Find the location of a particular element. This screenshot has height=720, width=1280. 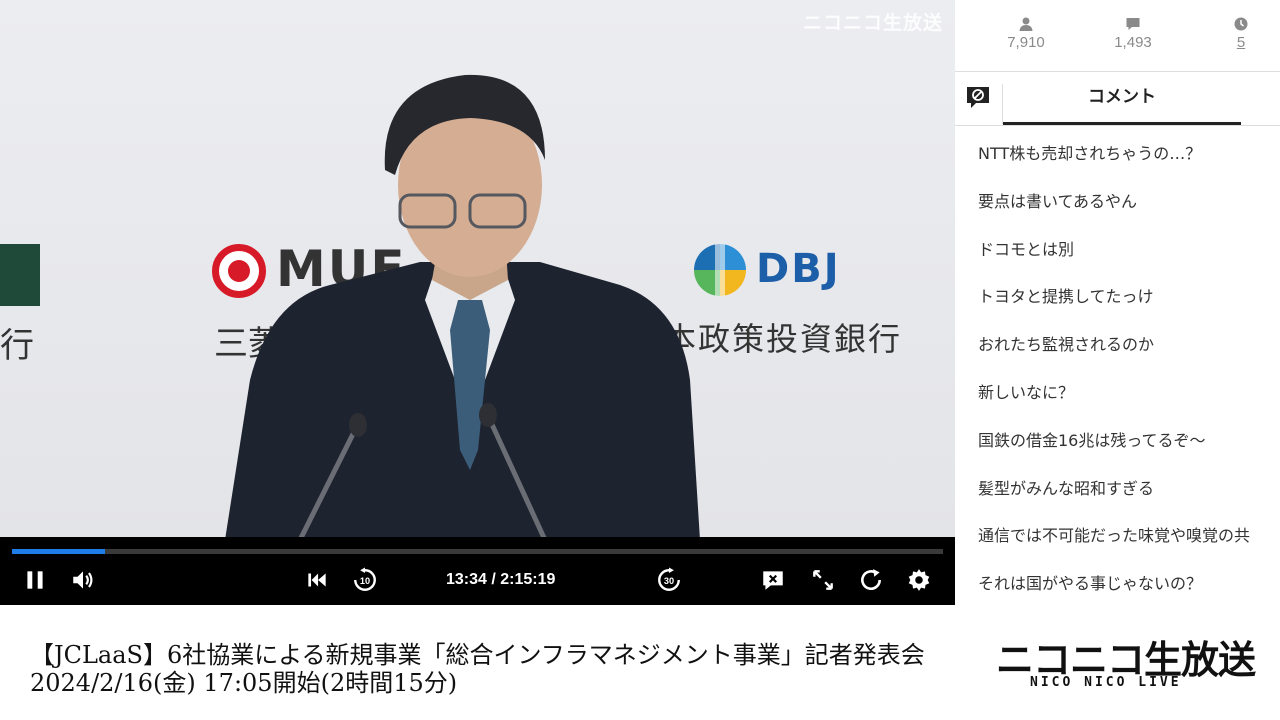

comment-filter-tab is located at coordinates (978, 97).